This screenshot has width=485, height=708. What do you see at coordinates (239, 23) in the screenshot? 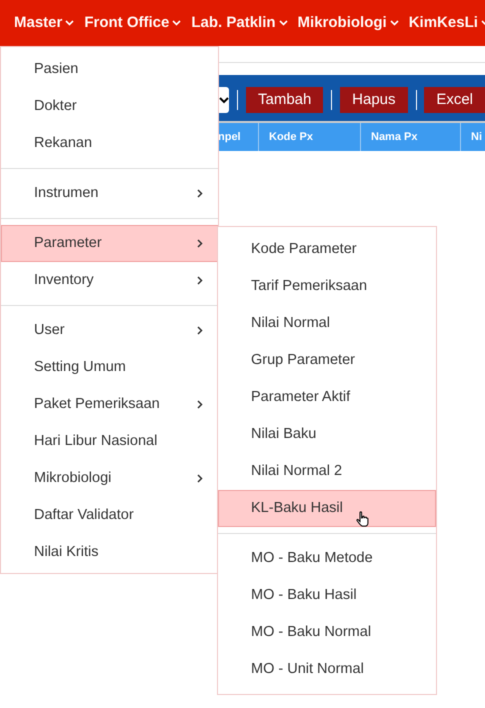
I see `nav-menu-item: Lab. Patklin` at bounding box center [239, 23].